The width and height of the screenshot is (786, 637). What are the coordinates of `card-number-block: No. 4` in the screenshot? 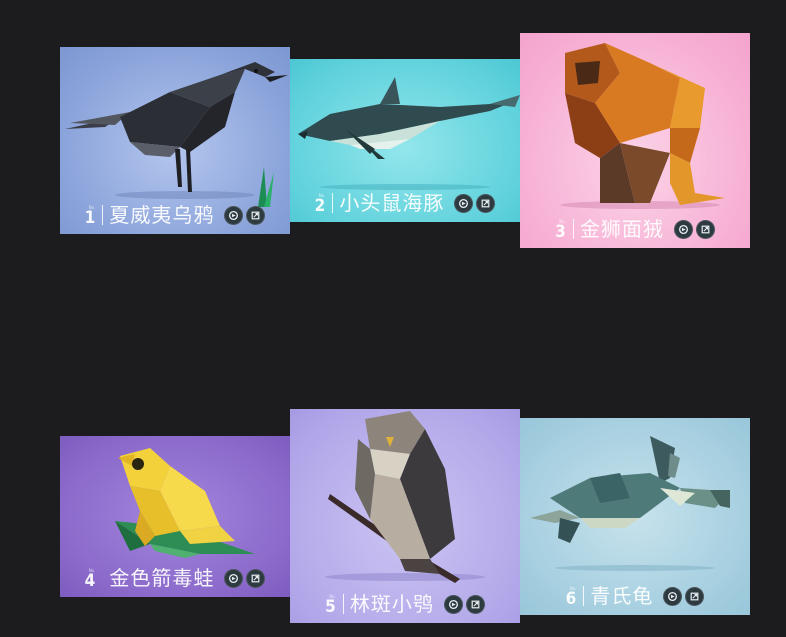 It's located at (90, 579).